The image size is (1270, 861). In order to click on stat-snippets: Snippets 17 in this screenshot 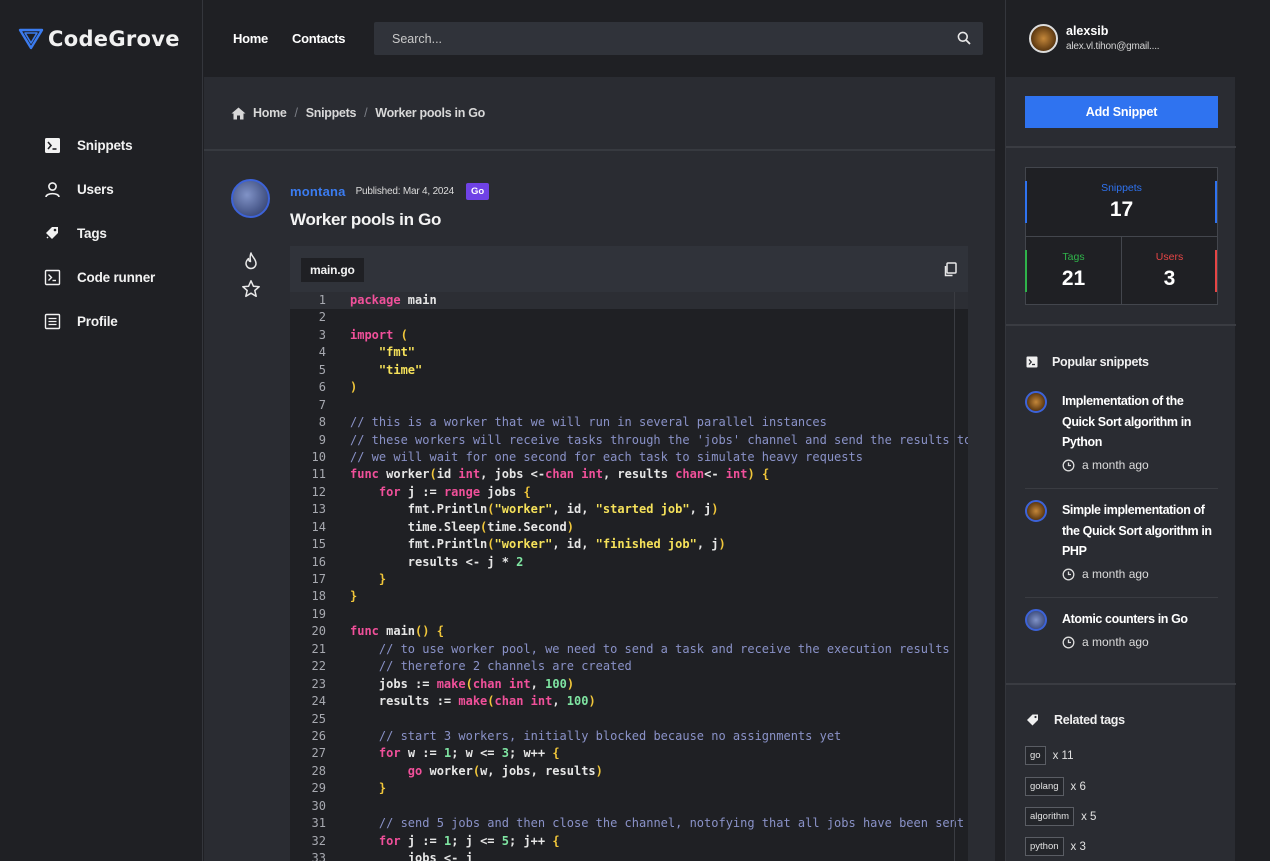, I will do `click(1121, 202)`.